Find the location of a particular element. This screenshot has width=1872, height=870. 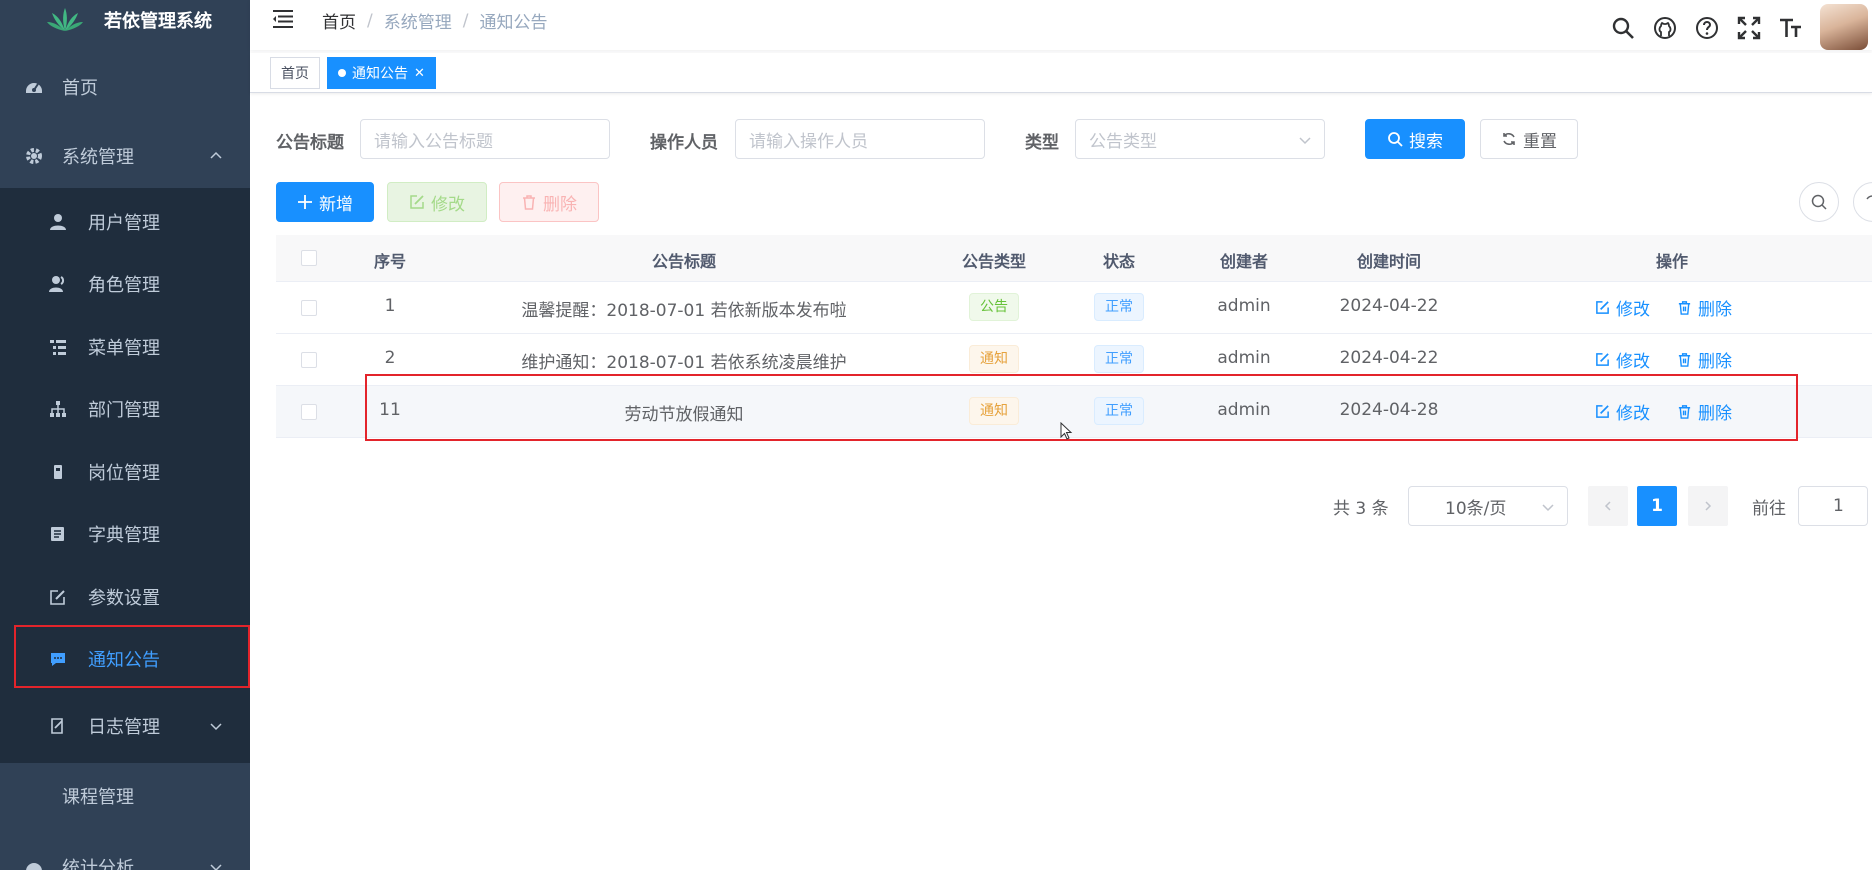

sidebar-item-label: 系统管理 is located at coordinates (98, 157).